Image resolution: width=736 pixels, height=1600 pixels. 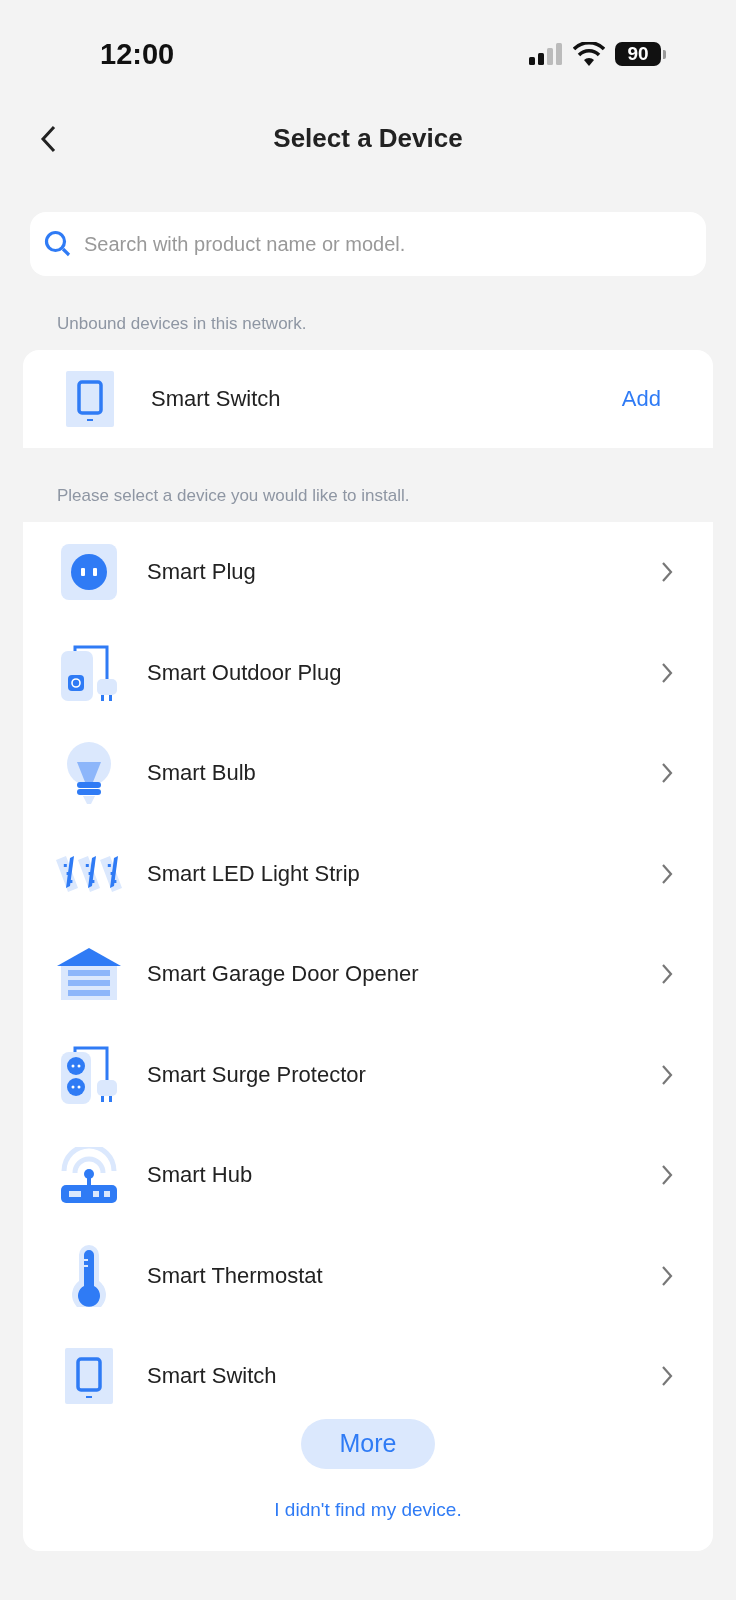 I want to click on add-button: Add, so click(x=641, y=399).